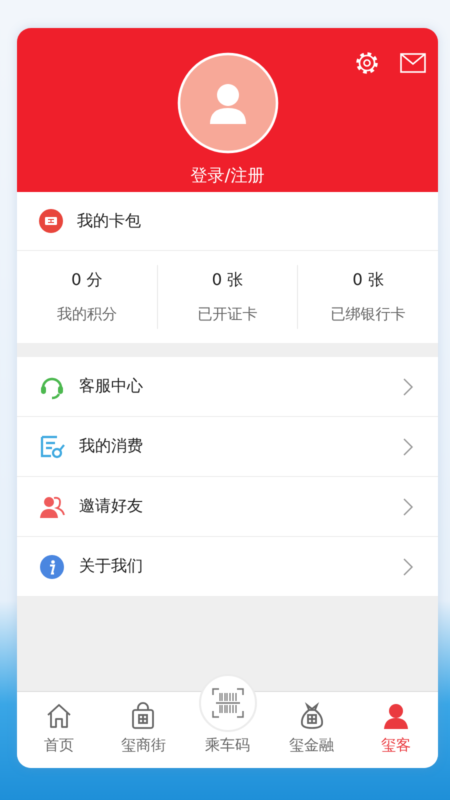  I want to click on info-icon, so click(52, 567).